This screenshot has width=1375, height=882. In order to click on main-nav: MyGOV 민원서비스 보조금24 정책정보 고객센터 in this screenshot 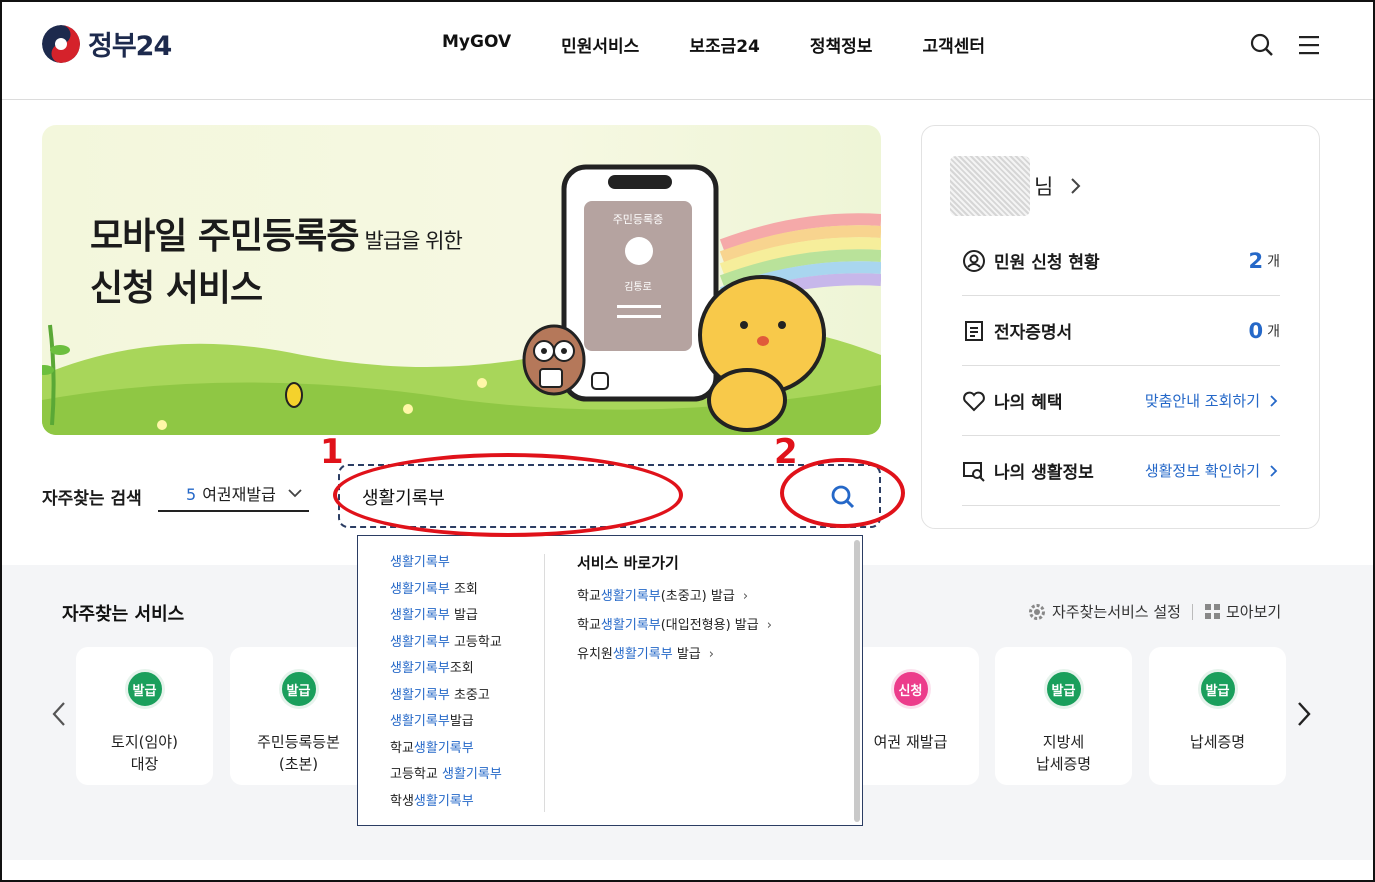, I will do `click(738, 44)`.